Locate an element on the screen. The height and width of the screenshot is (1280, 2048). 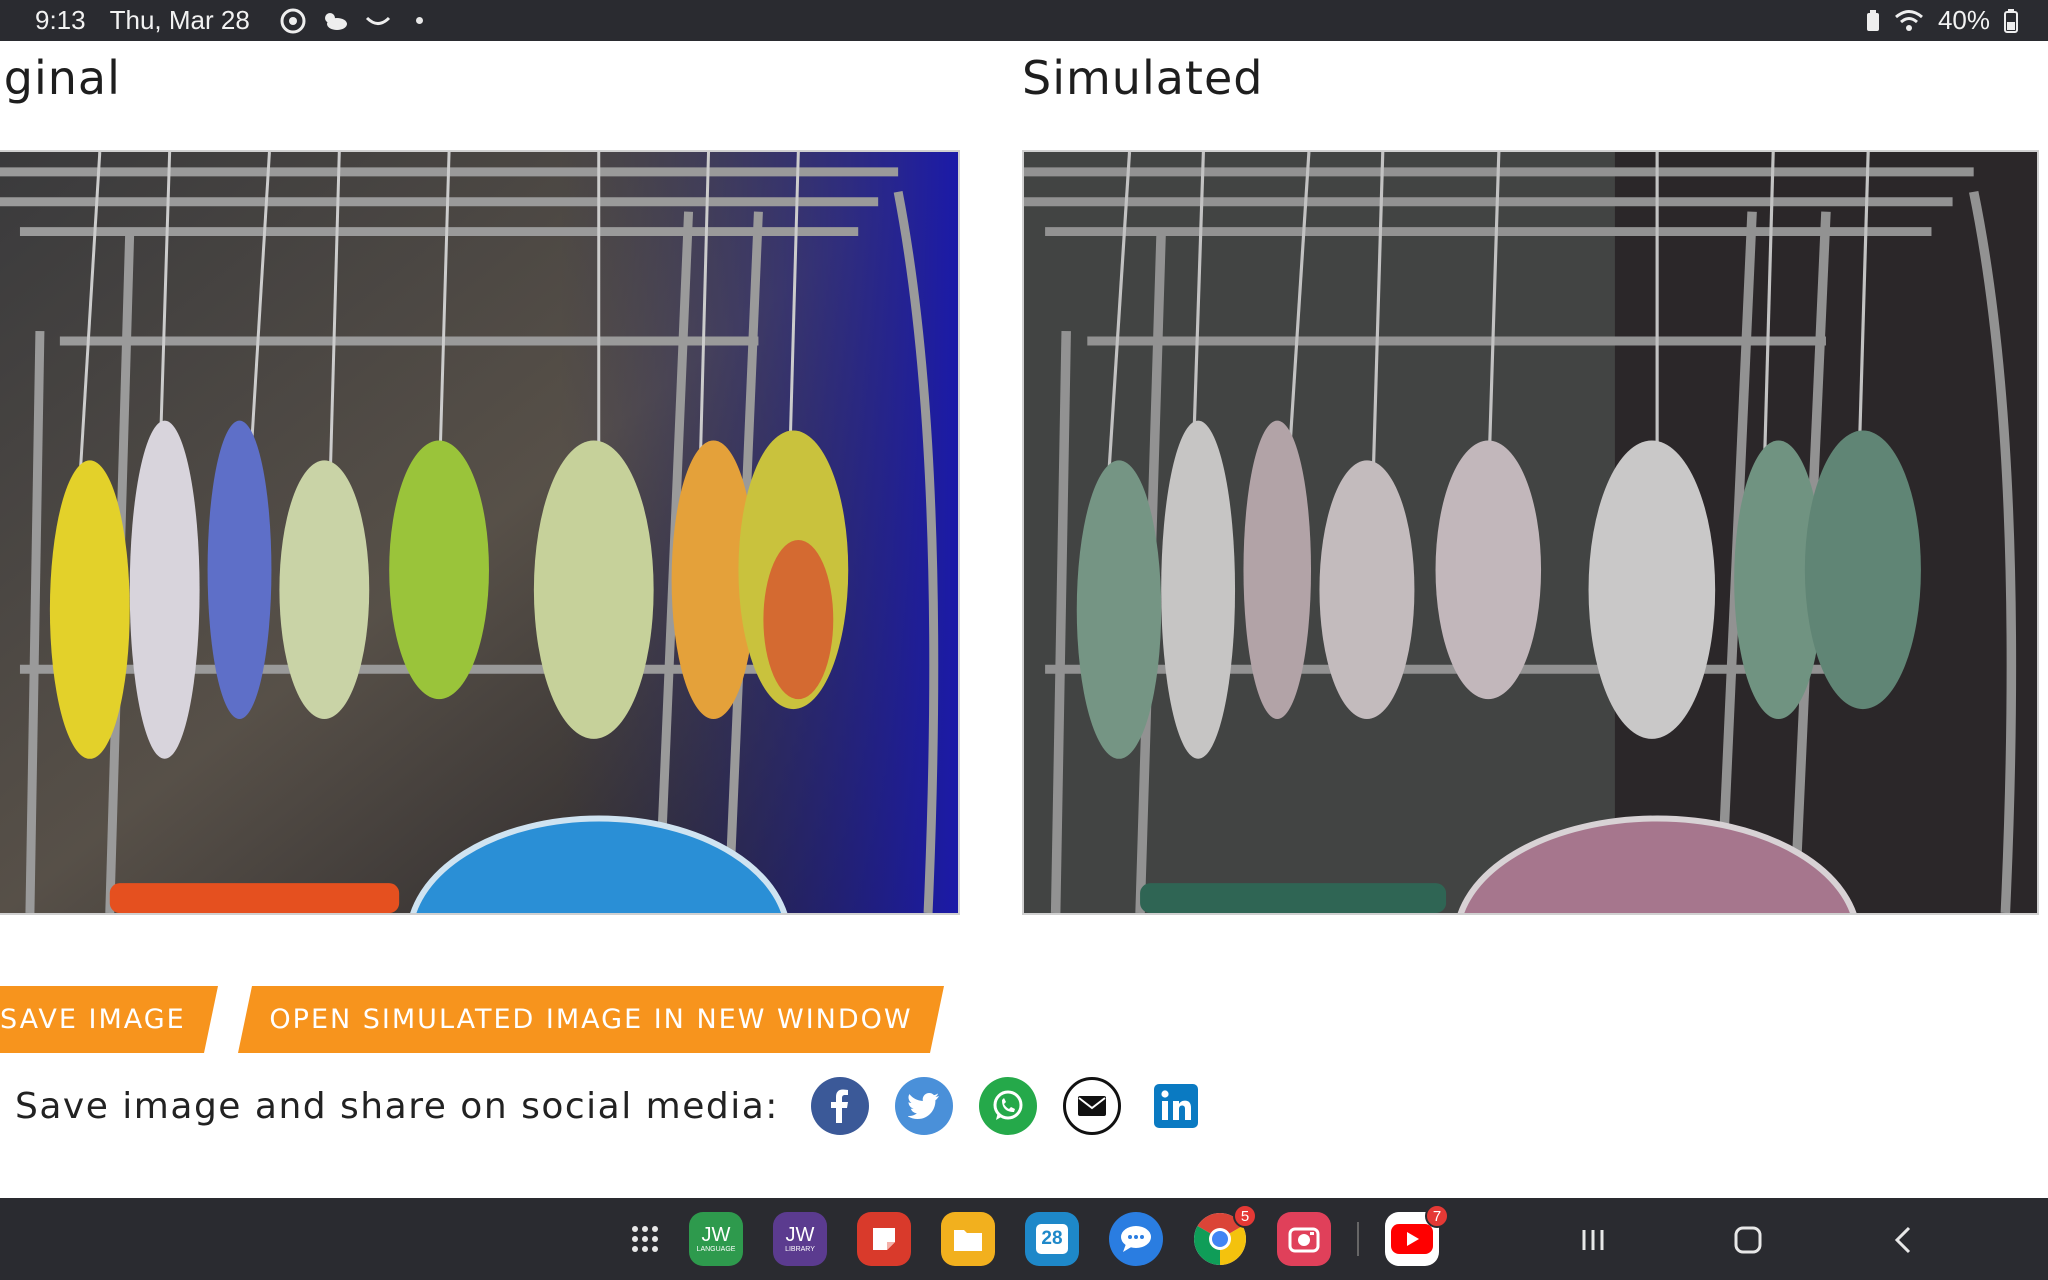
original-heading: iginal is located at coordinates (60, 78).